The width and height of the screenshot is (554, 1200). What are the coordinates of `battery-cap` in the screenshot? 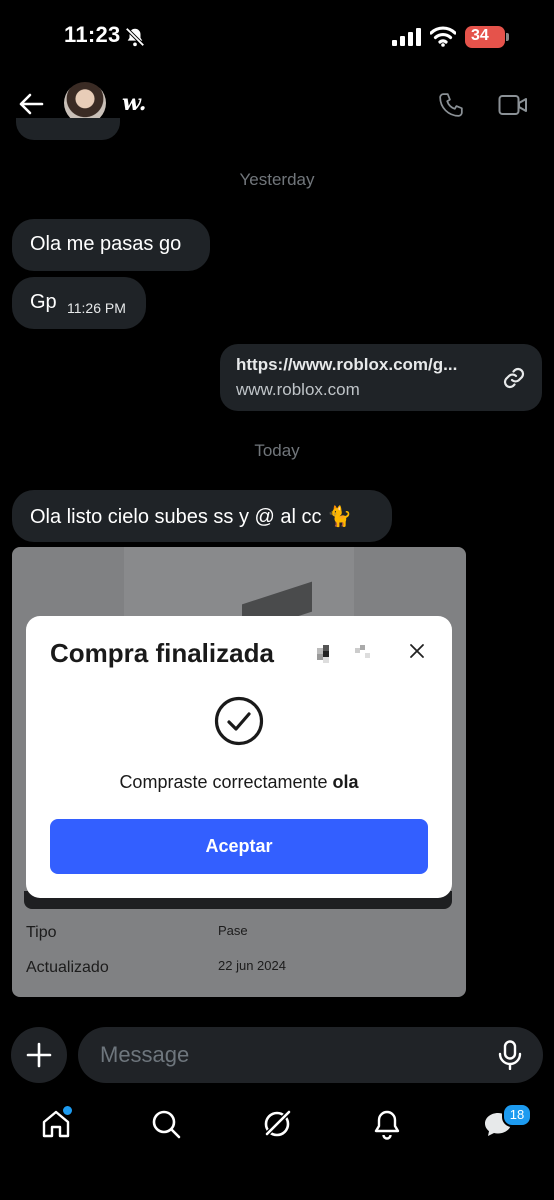 It's located at (507, 37).